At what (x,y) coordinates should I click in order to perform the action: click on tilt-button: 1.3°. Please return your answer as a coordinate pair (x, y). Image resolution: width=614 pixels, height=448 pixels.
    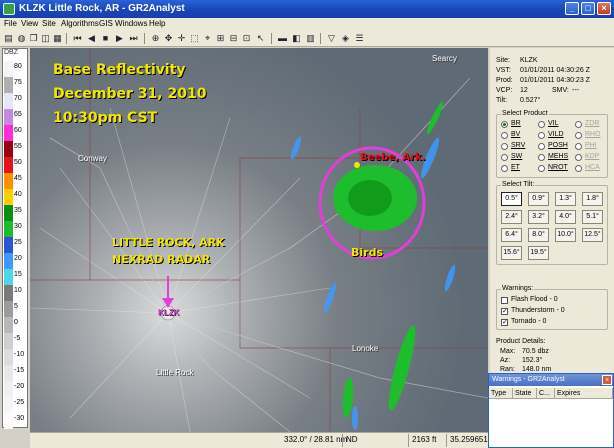
    Looking at the image, I should click on (565, 199).